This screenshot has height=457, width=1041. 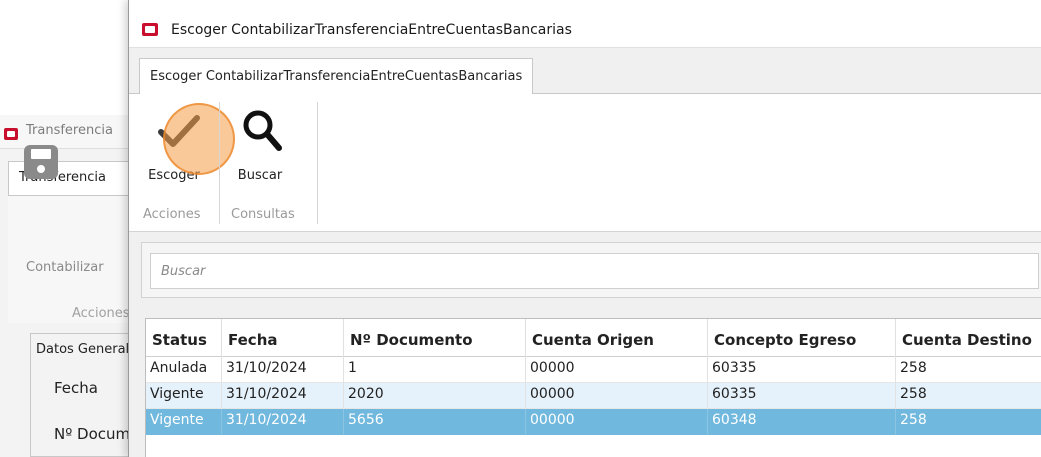 I want to click on cell-concepto-egreso: 60348, so click(x=802, y=422).